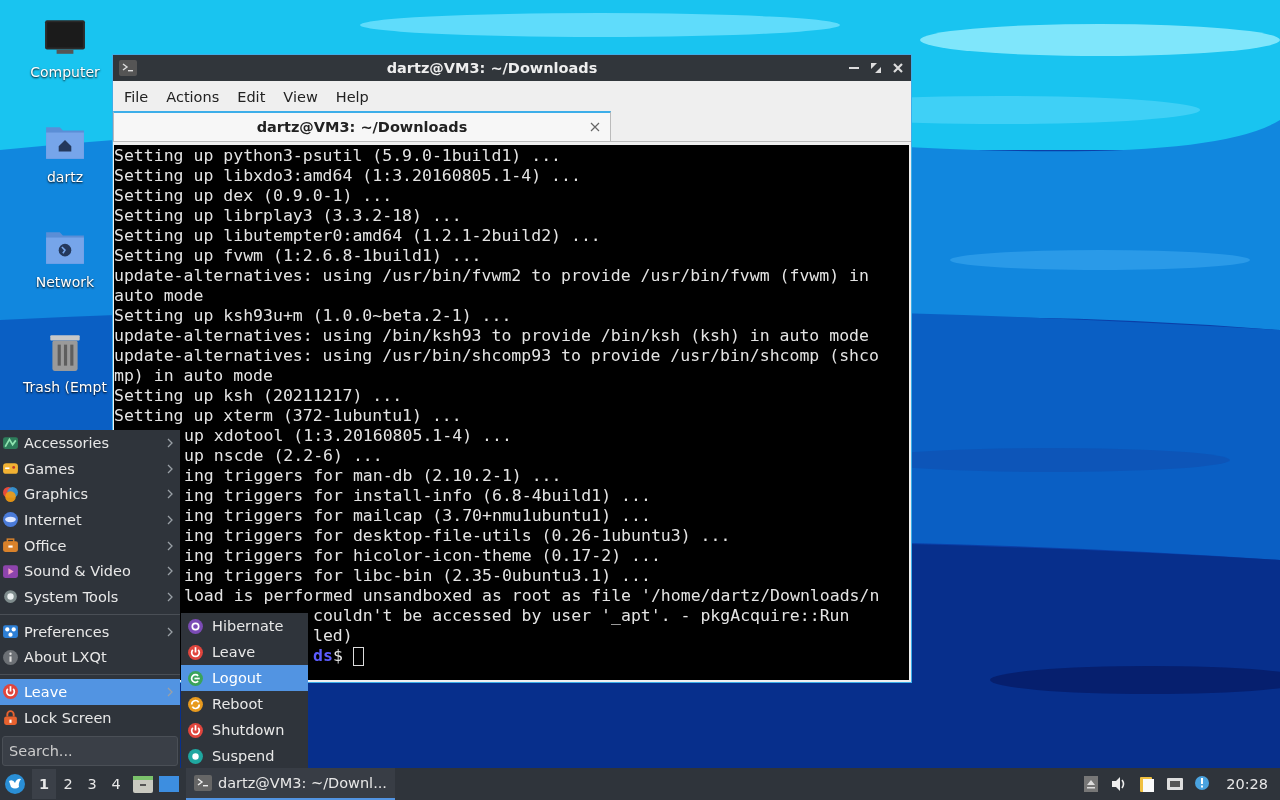 This screenshot has width=1280, height=800. What do you see at coordinates (169, 784) in the screenshot?
I see `desktop-icon` at bounding box center [169, 784].